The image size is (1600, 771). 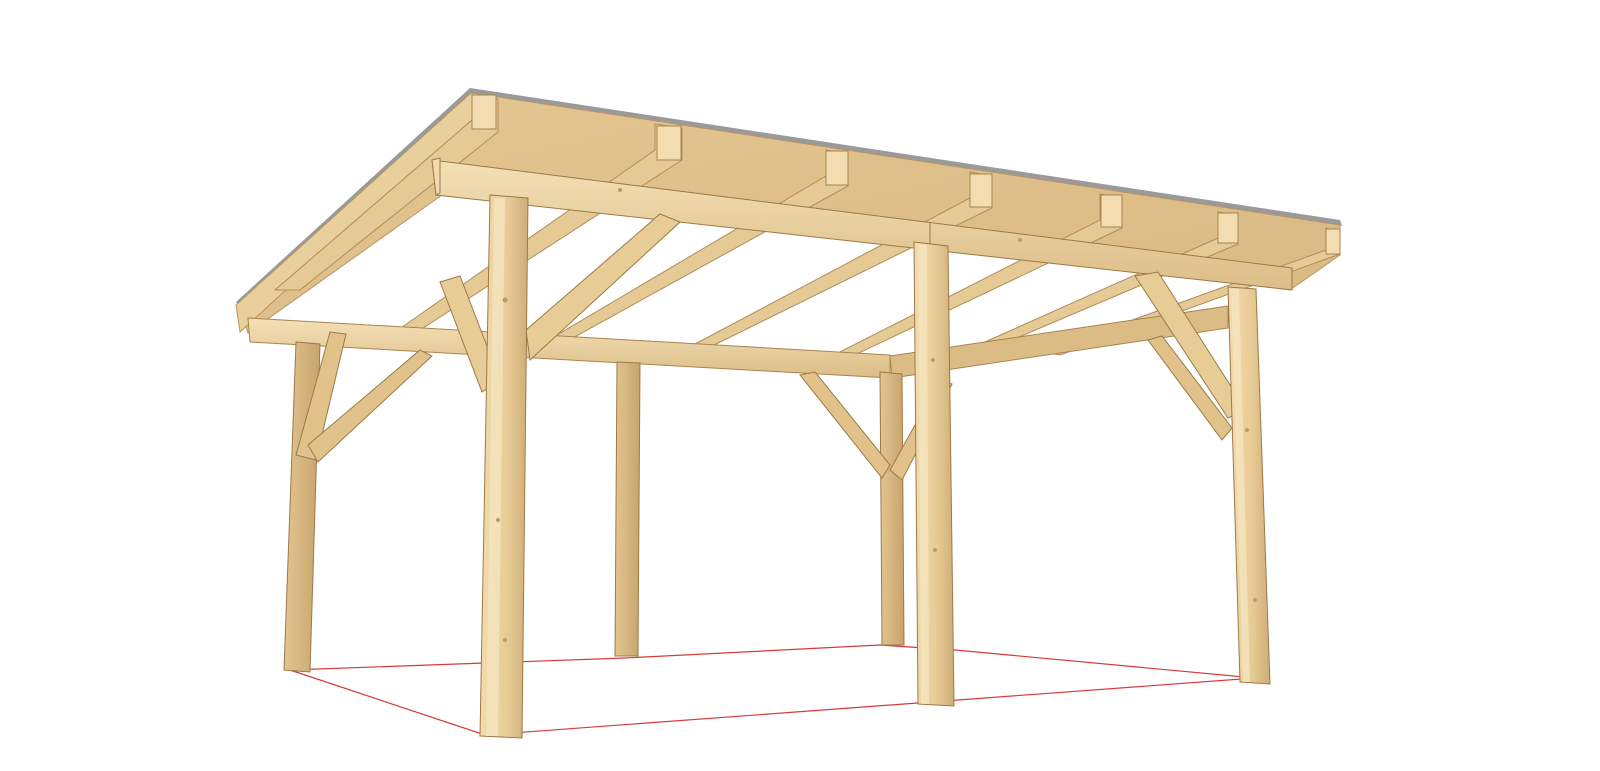 I want to click on back-middle-post, so click(x=627, y=509).